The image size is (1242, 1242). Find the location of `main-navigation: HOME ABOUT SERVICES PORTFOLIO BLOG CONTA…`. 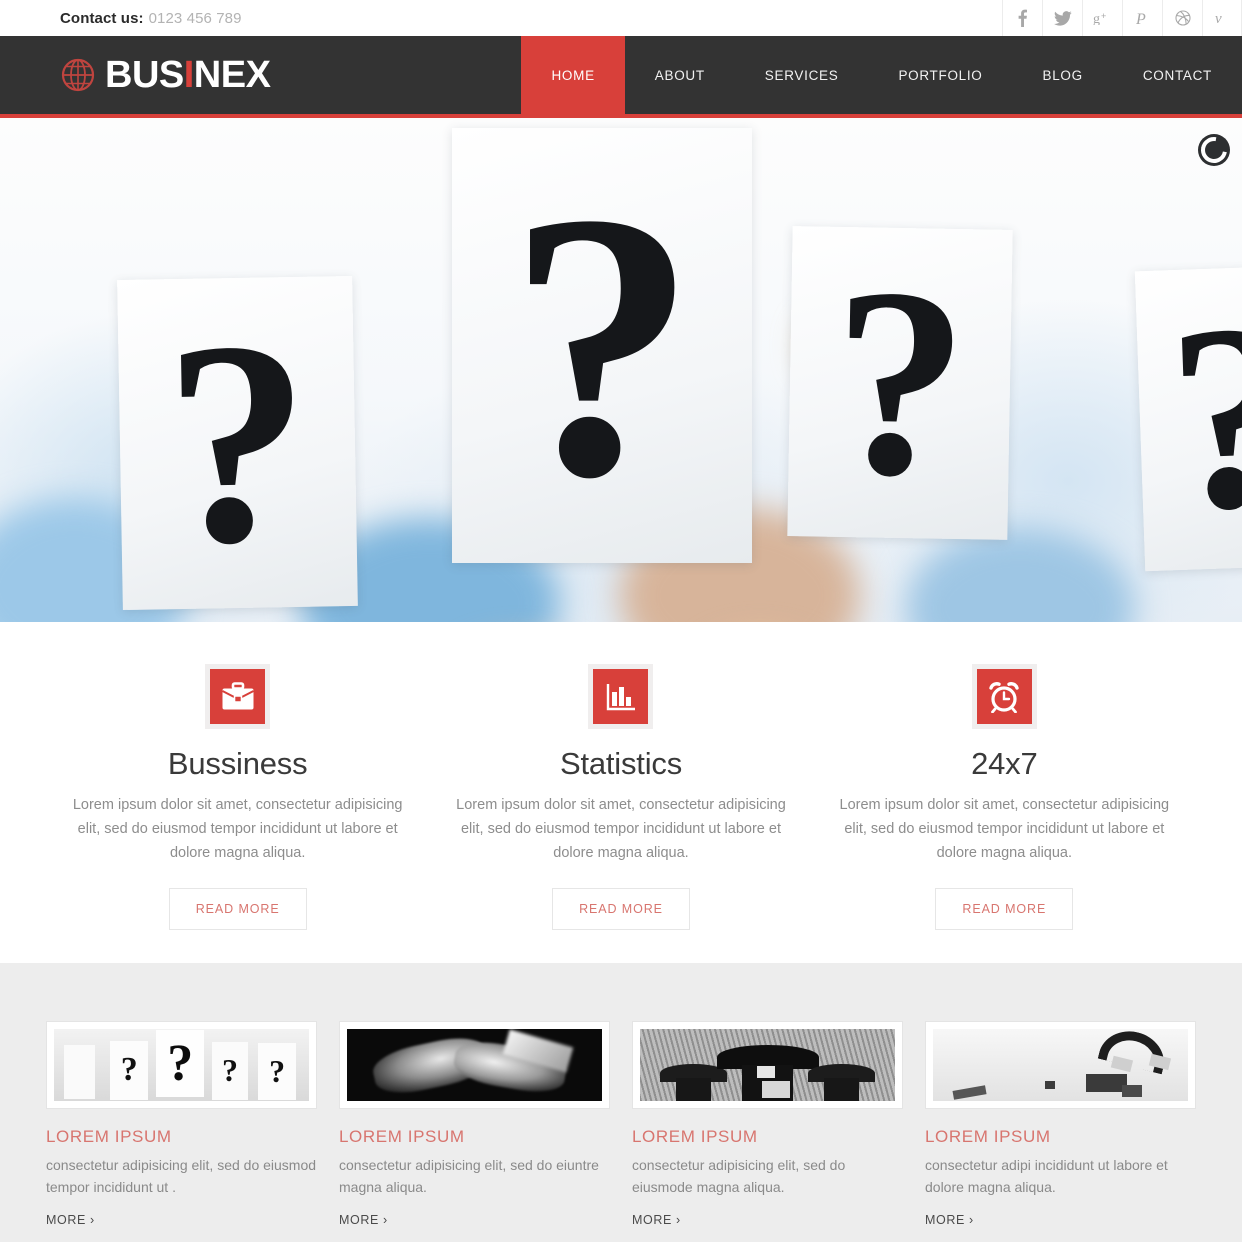

main-navigation: HOME ABOUT SERVICES PORTFOLIO BLOG CONTA… is located at coordinates (881, 75).